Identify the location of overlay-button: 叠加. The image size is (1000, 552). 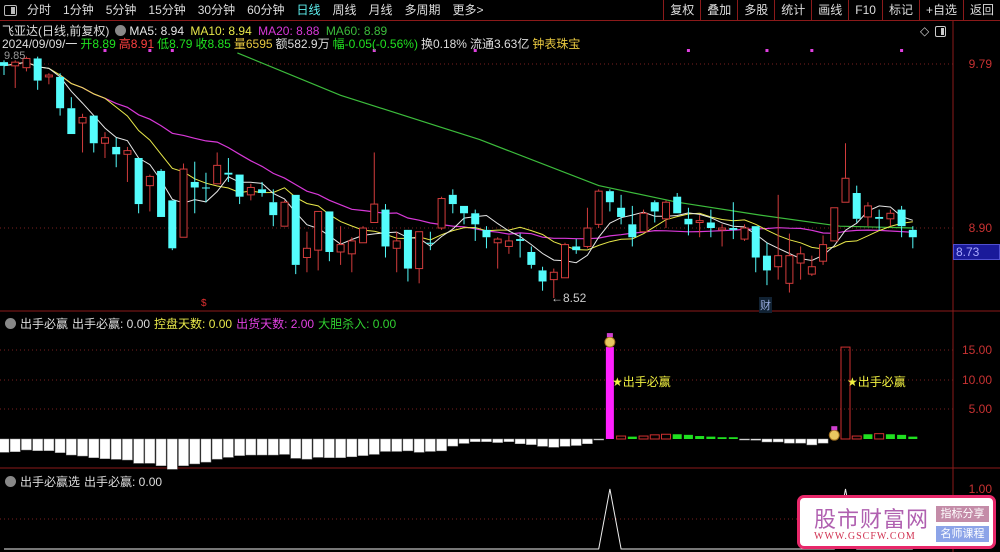
(718, 10).